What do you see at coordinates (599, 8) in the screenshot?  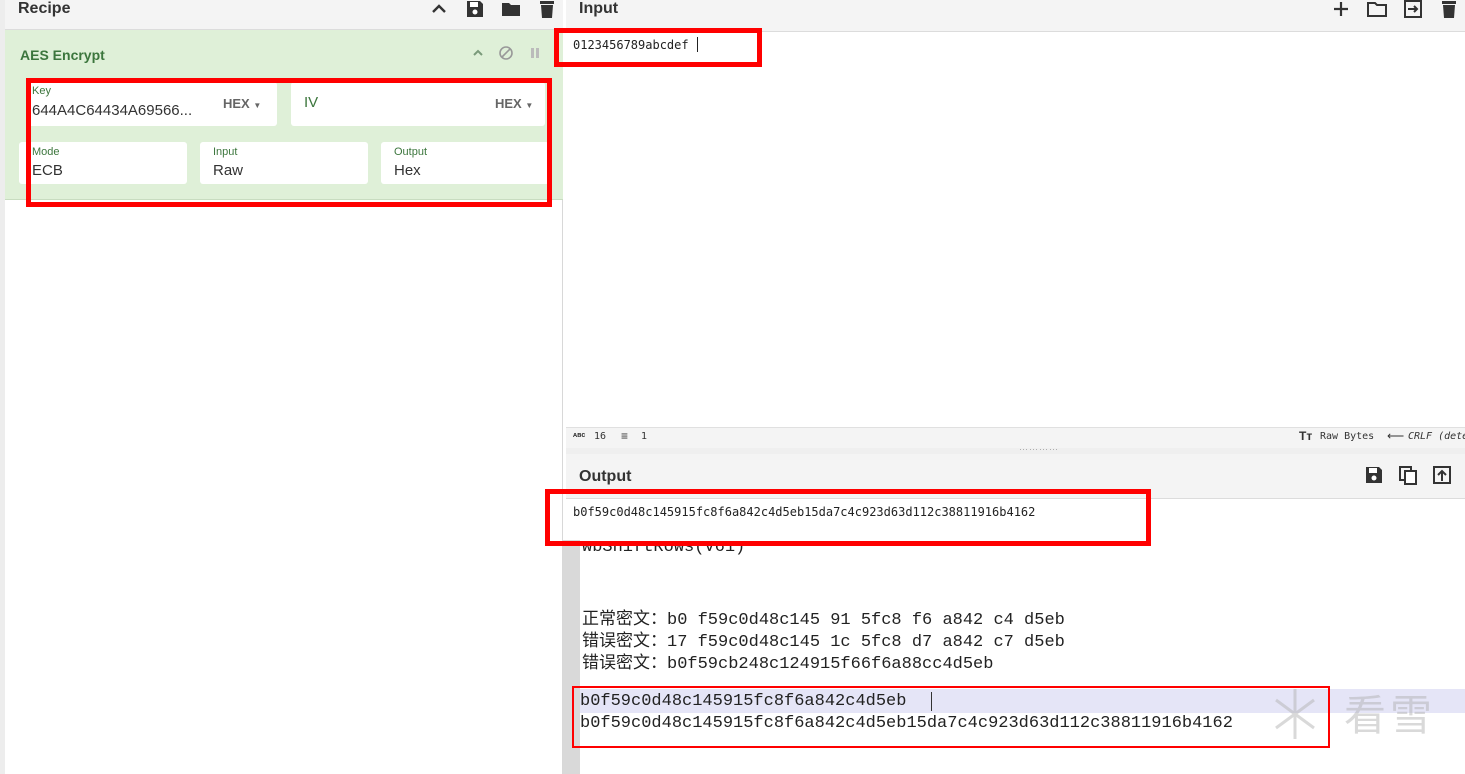 I see `input-title: Input` at bounding box center [599, 8].